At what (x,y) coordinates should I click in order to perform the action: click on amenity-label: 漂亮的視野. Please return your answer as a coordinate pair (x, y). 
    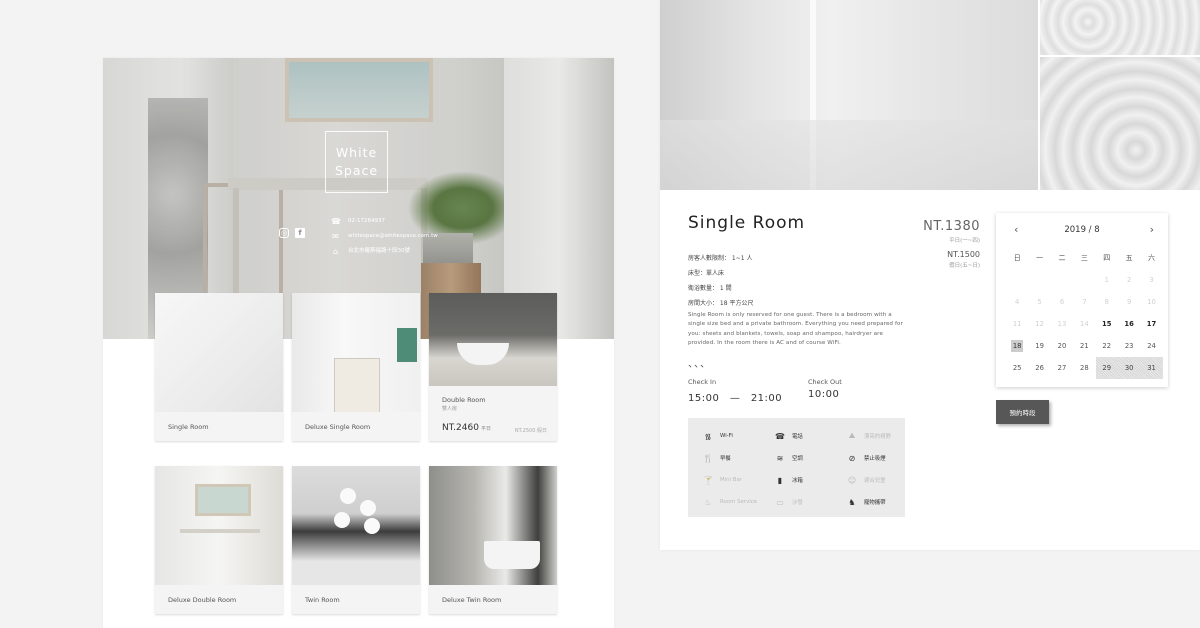
    Looking at the image, I should click on (877, 437).